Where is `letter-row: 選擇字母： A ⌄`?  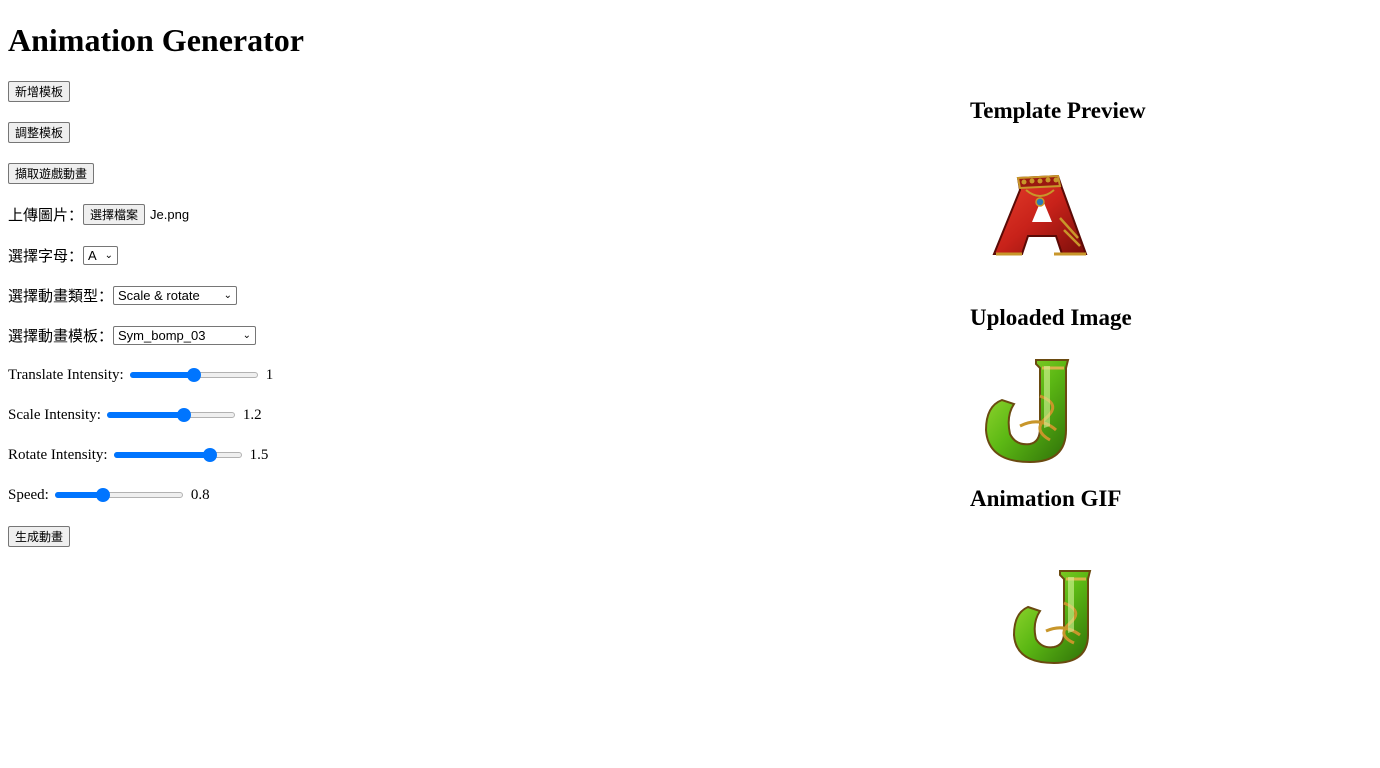 letter-row: 選擇字母： A ⌄ is located at coordinates (63, 255).